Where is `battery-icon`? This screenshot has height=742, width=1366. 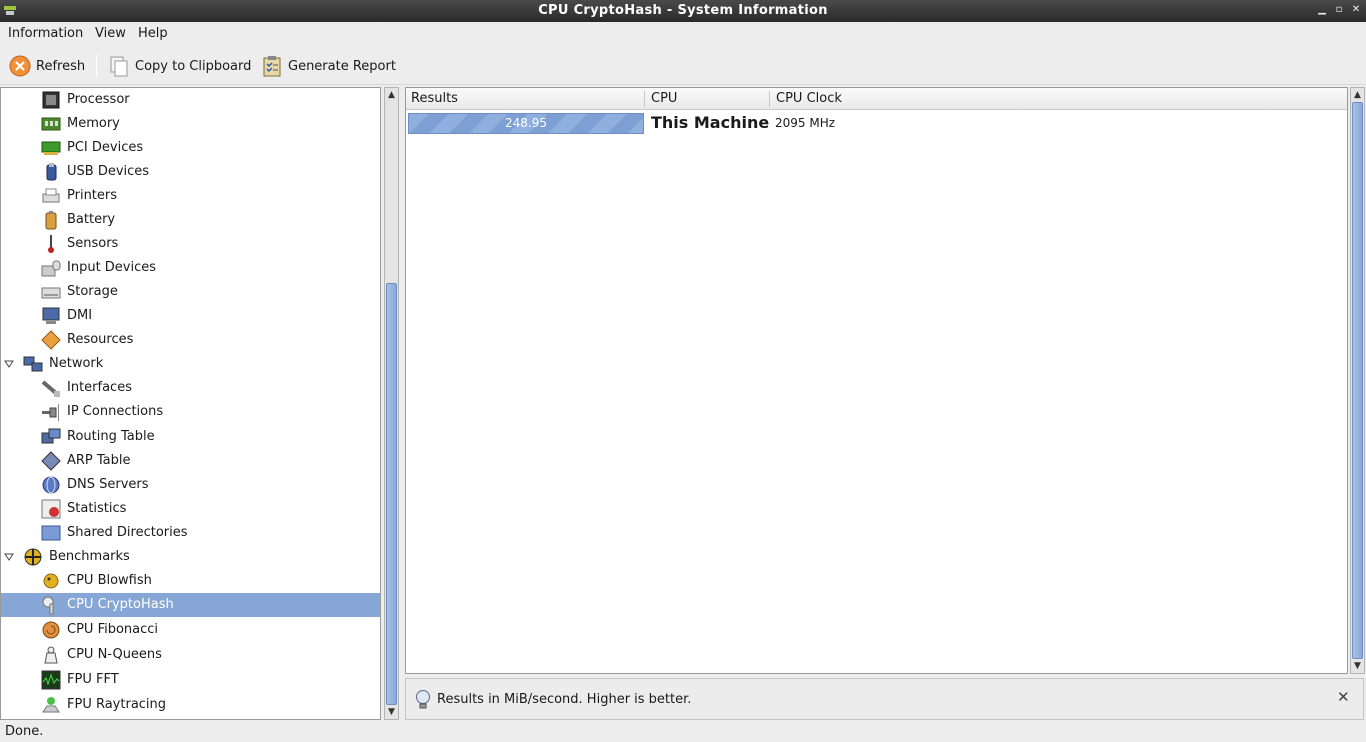 battery-icon is located at coordinates (51, 220).